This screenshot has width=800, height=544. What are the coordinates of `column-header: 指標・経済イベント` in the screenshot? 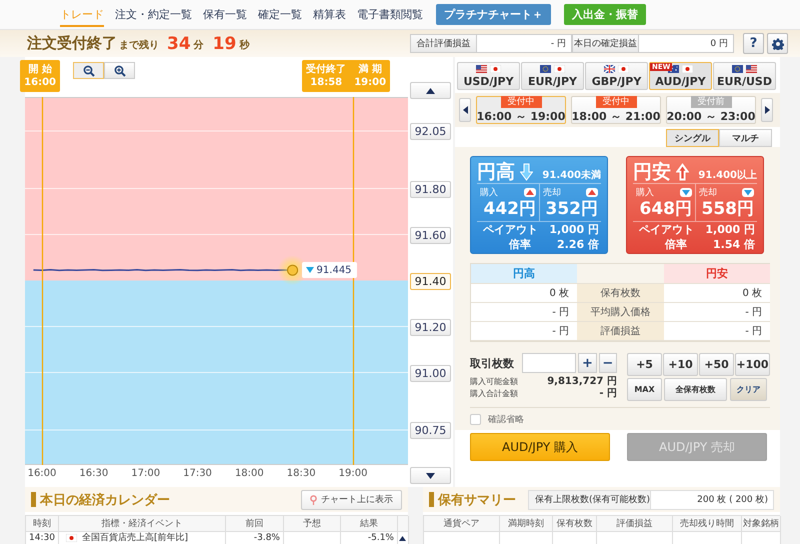 It's located at (142, 524).